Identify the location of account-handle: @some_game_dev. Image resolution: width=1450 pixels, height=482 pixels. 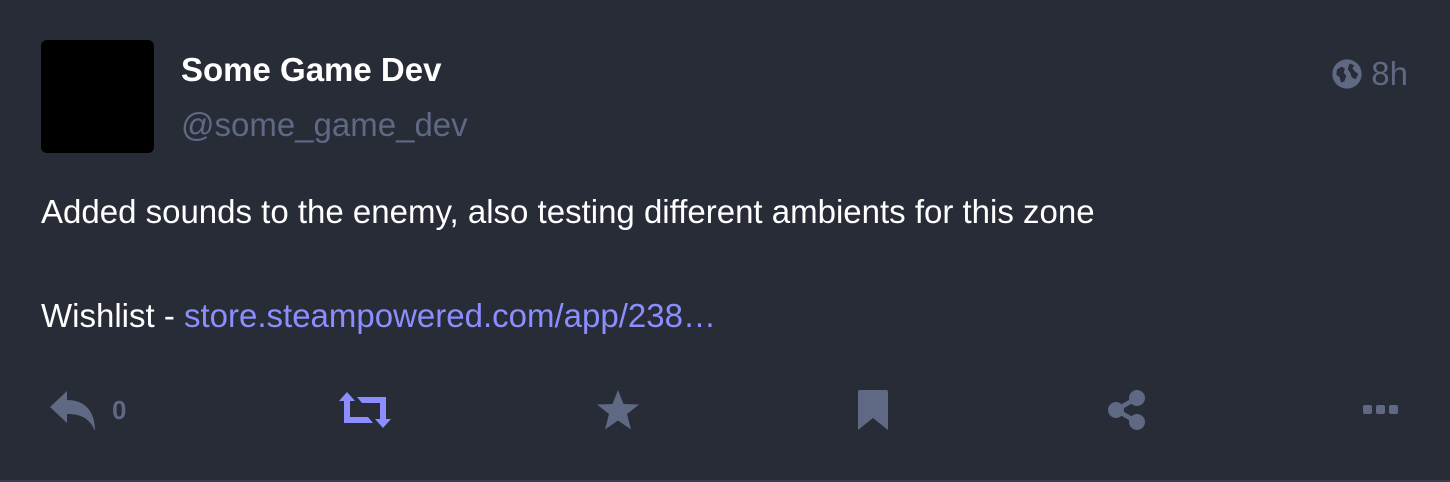
(324, 125).